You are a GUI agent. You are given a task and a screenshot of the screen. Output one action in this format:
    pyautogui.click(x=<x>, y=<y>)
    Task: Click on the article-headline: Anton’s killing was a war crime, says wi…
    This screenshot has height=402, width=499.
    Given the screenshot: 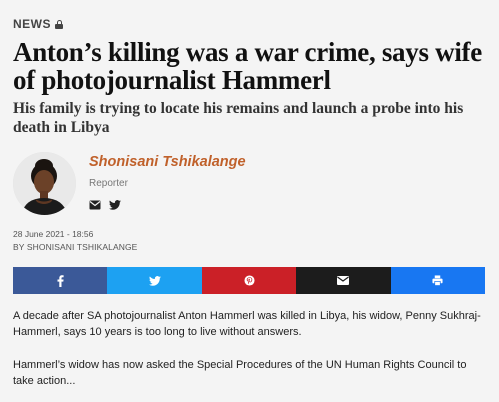 What is the action you would take?
    pyautogui.click(x=247, y=66)
    